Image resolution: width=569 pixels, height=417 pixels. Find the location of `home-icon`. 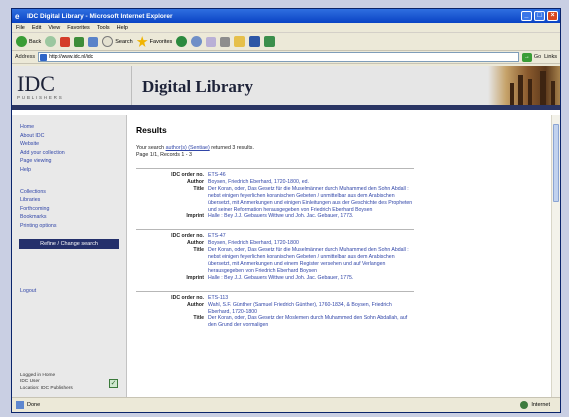

home-icon is located at coordinates (93, 41).